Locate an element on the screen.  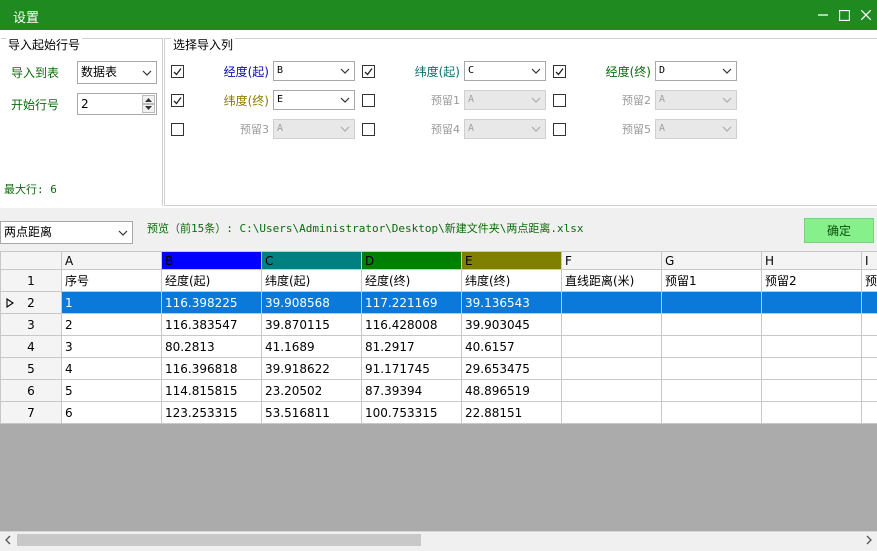
column-select: E is located at coordinates (314, 100).